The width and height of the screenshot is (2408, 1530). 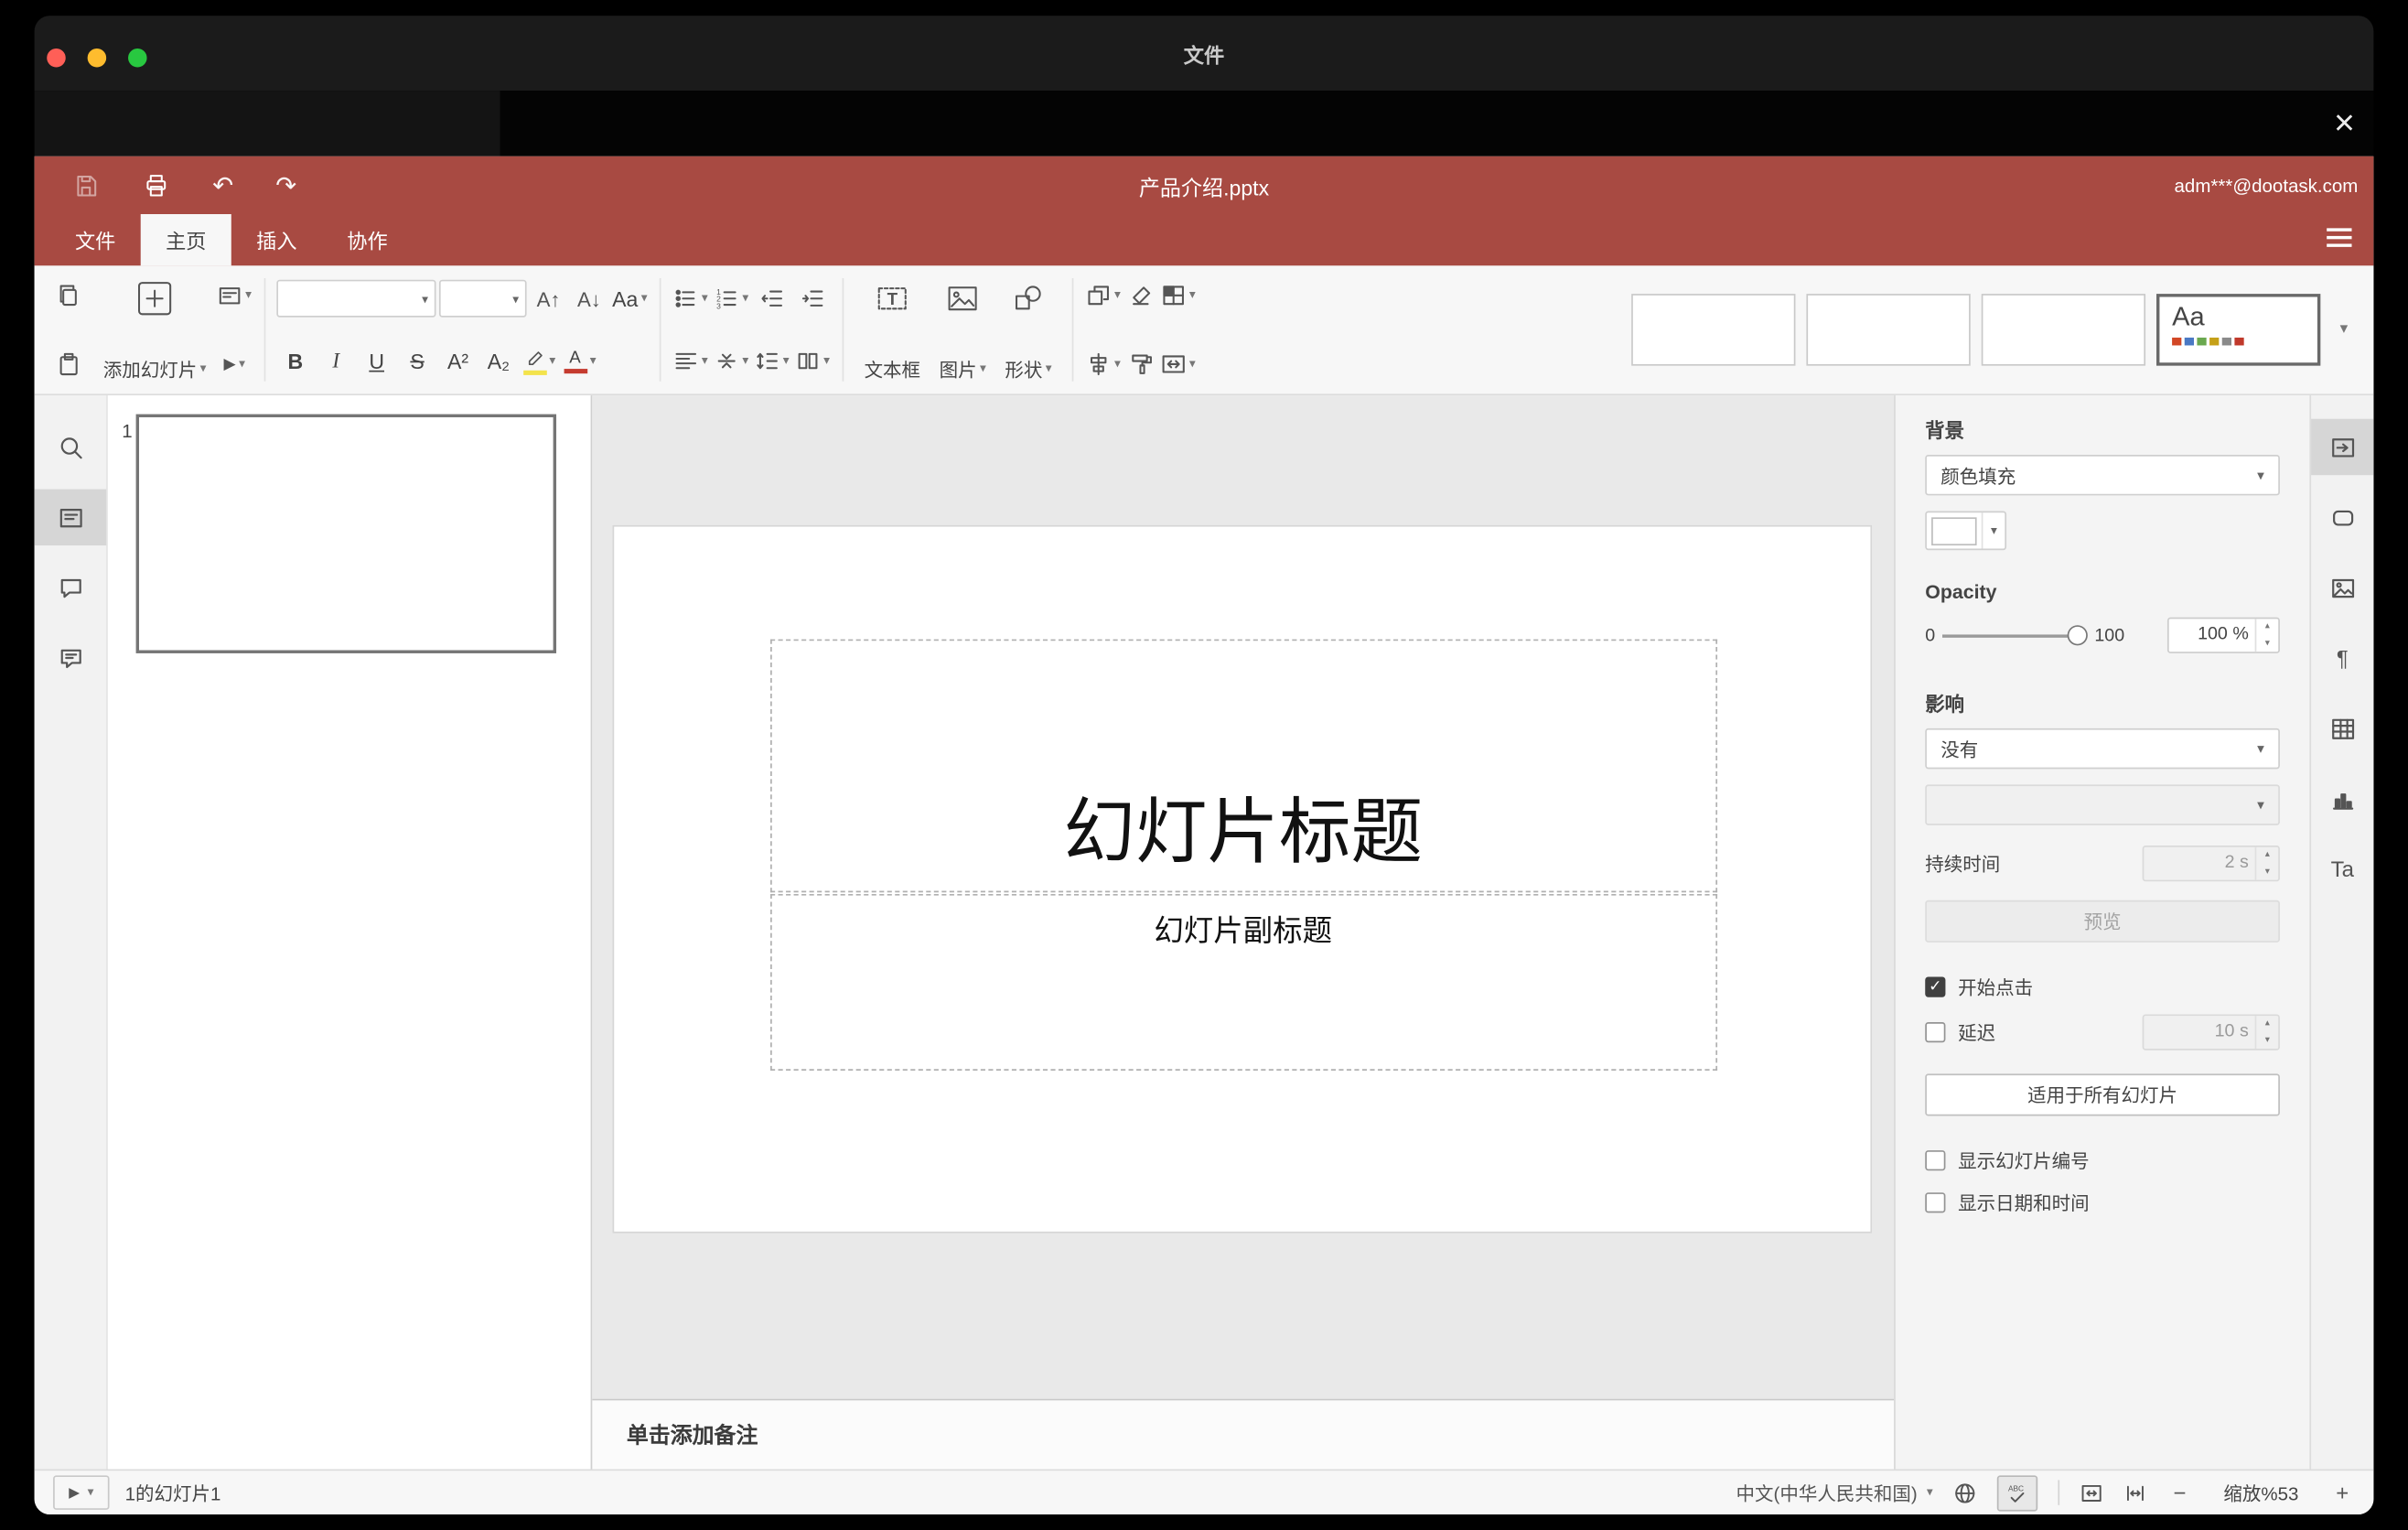 I want to click on transition-effect-select: 没有 ▾, so click(x=2102, y=748).